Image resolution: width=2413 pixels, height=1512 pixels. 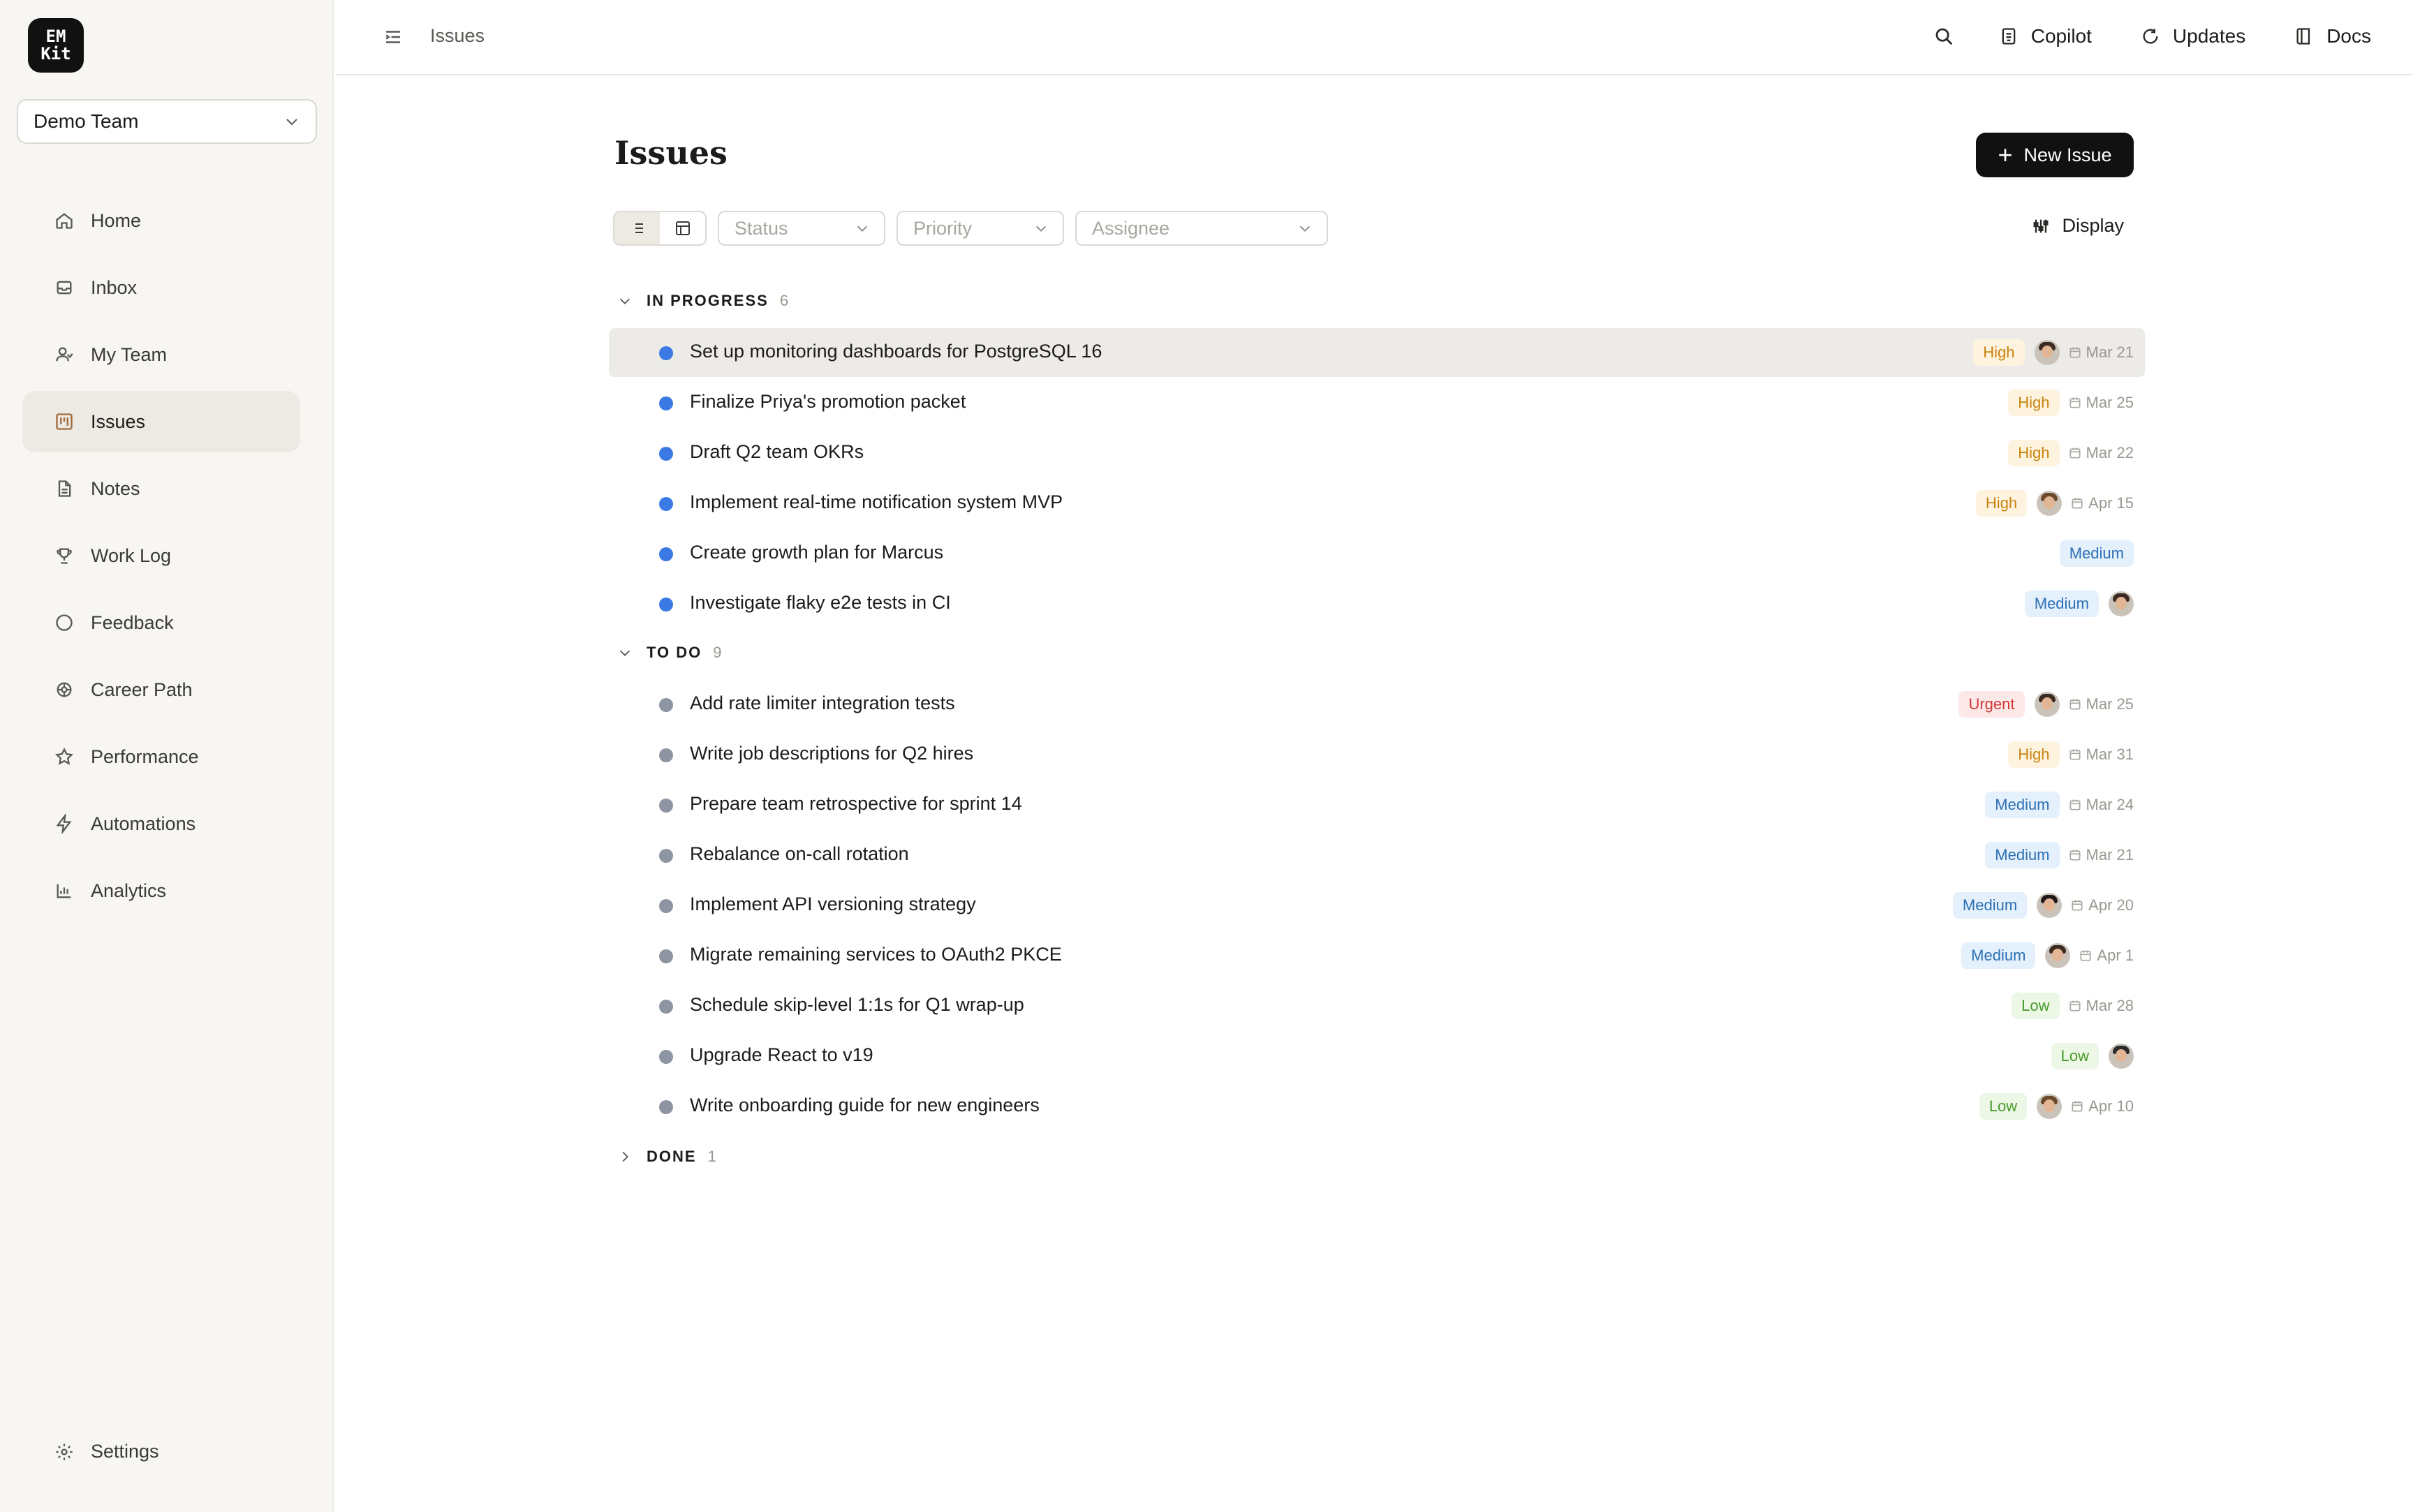 What do you see at coordinates (637, 228) in the screenshot?
I see `list-view-button` at bounding box center [637, 228].